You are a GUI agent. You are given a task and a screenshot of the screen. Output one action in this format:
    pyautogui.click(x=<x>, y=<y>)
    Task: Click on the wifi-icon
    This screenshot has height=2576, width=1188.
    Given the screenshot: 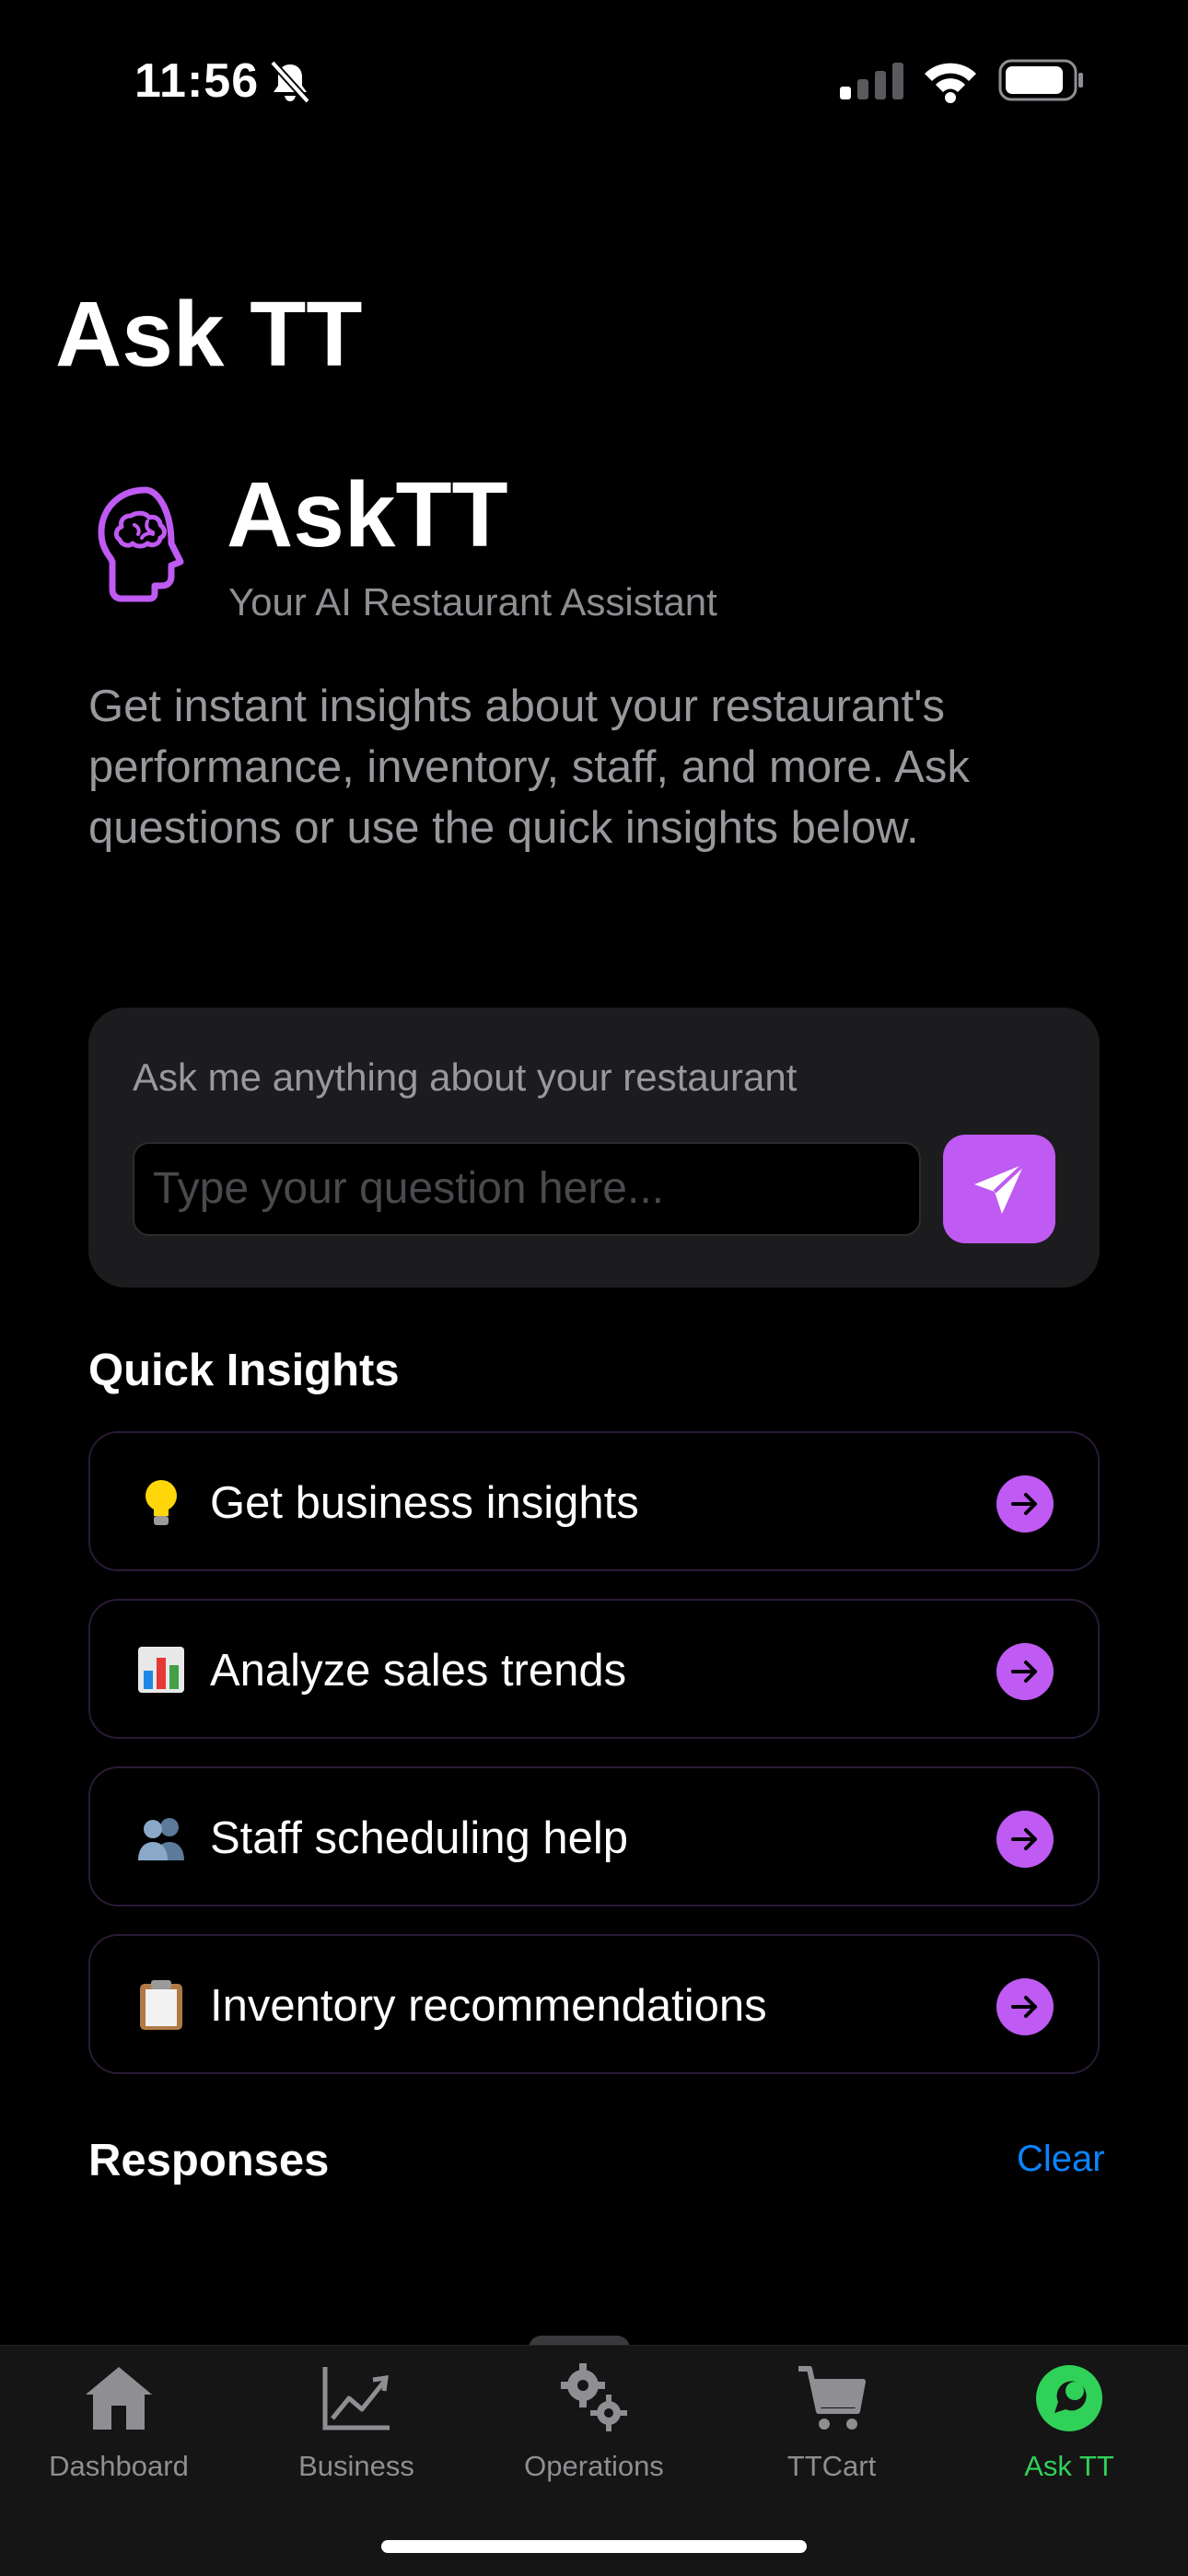 What is the action you would take?
    pyautogui.click(x=951, y=83)
    